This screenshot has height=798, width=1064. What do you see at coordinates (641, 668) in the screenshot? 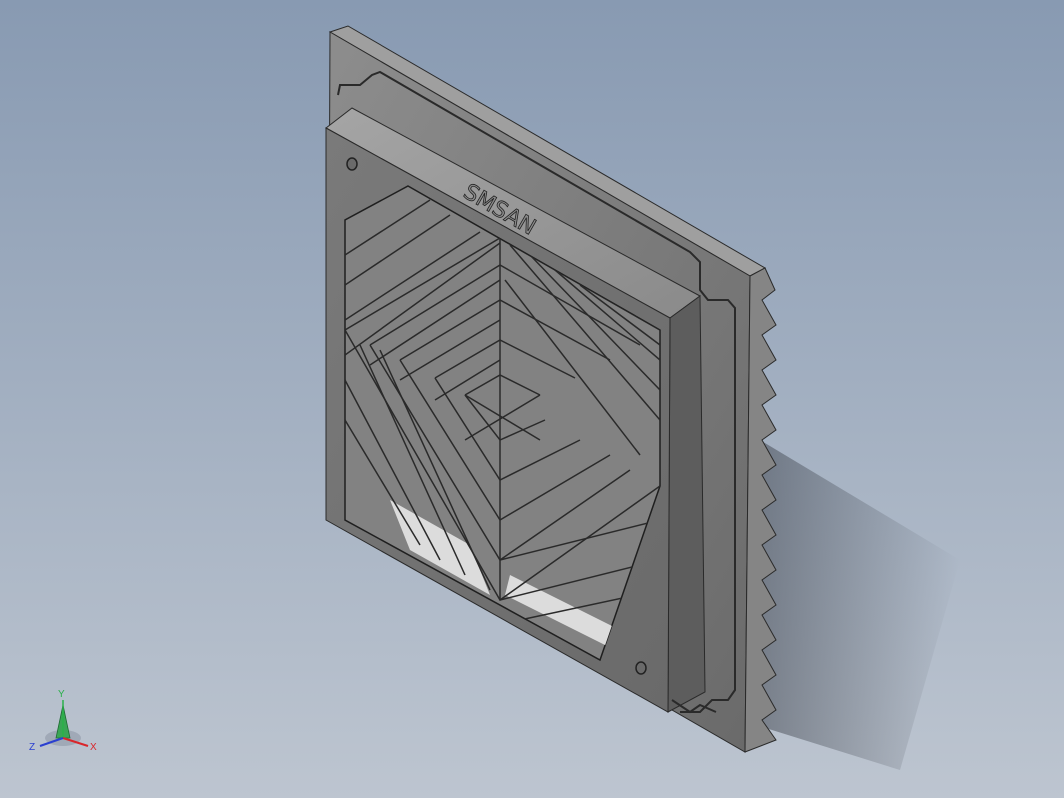
I see `mount-hole-bottom-right` at bounding box center [641, 668].